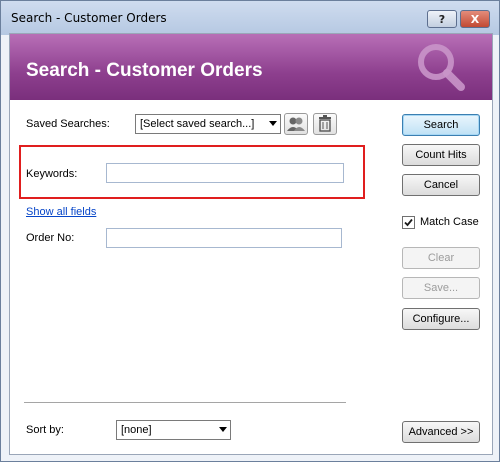 This screenshot has height=462, width=500. Describe the element at coordinates (61, 212) in the screenshot. I see `show-all-fields-link: Show all fields` at that location.